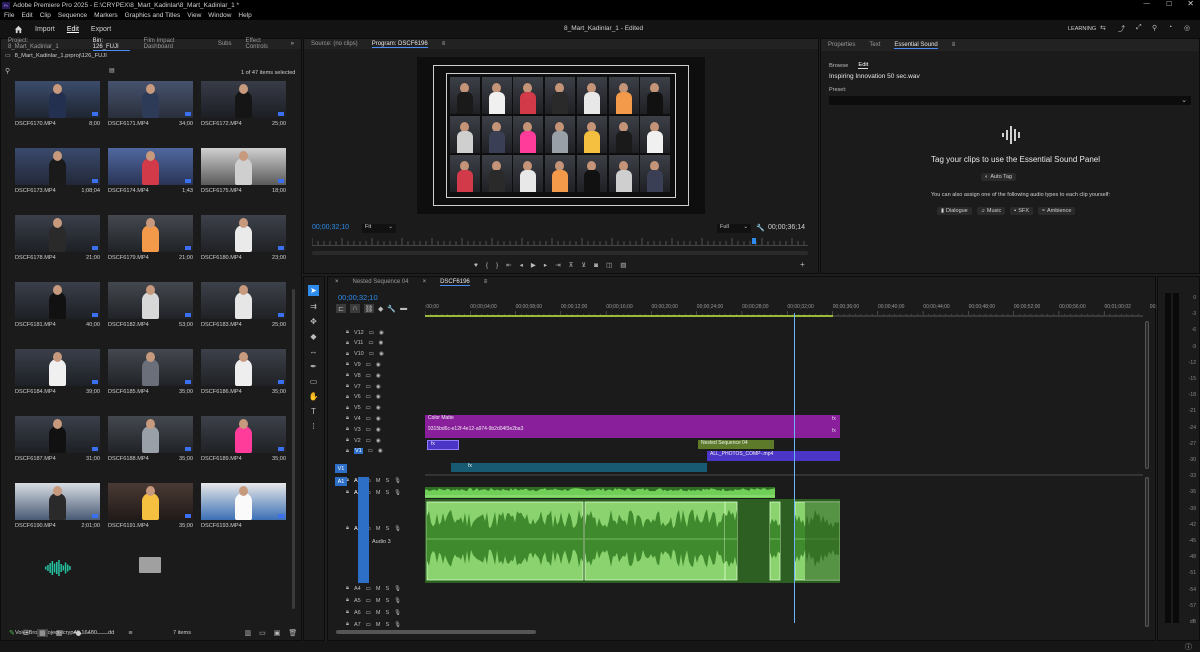 The height and width of the screenshot is (652, 1200). Describe the element at coordinates (802, 264) in the screenshot. I see `add-button-icon: +` at that location.